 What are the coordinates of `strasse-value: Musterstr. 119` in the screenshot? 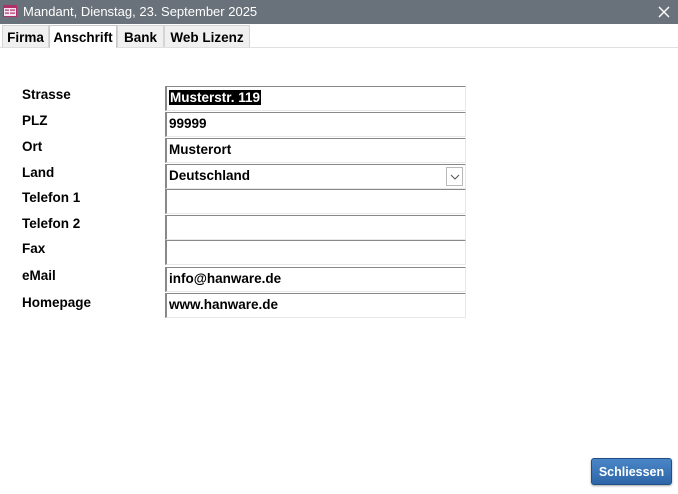 It's located at (215, 97).